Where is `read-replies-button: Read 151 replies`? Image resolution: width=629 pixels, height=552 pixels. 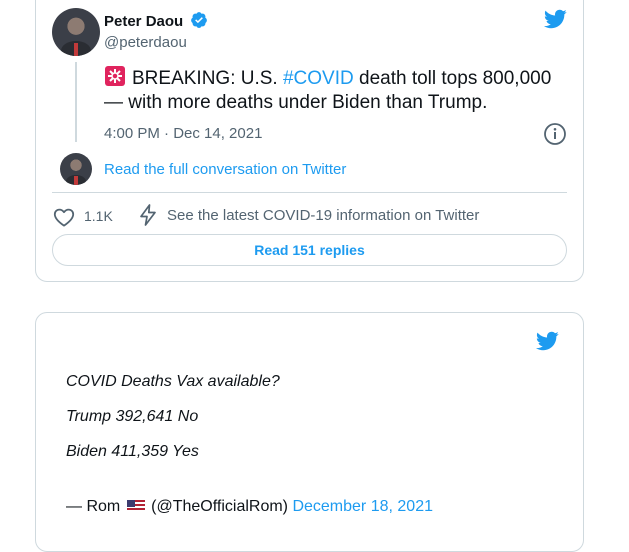 read-replies-button: Read 151 replies is located at coordinates (309, 250).